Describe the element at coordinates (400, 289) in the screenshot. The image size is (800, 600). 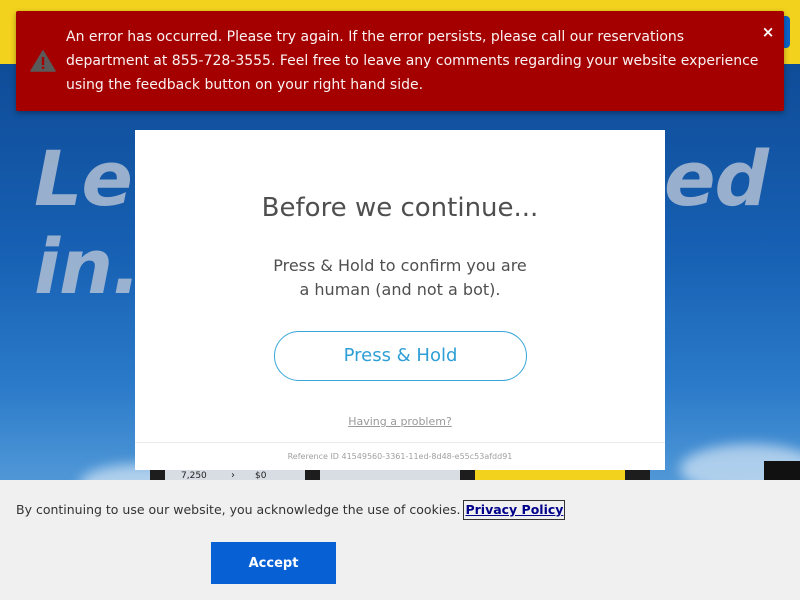
I see `modal-message-line2: a human (and not a bot).` at that location.